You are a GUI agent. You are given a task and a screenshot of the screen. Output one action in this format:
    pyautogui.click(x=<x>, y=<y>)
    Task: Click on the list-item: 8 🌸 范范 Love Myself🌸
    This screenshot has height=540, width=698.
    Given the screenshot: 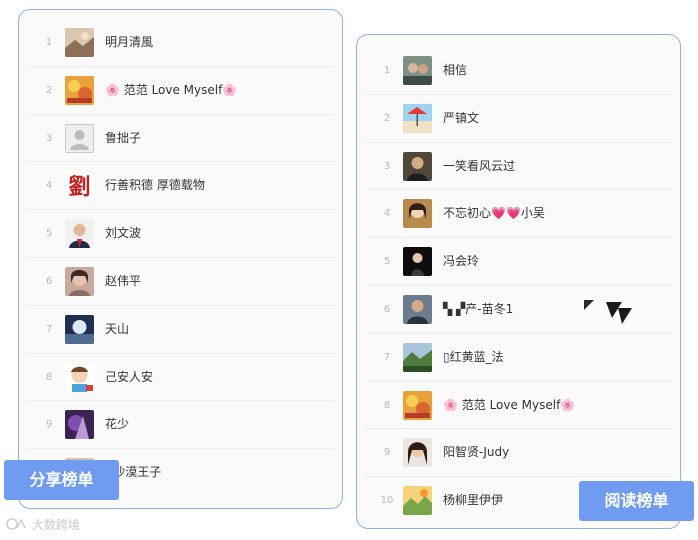 What is the action you would take?
    pyautogui.click(x=518, y=406)
    